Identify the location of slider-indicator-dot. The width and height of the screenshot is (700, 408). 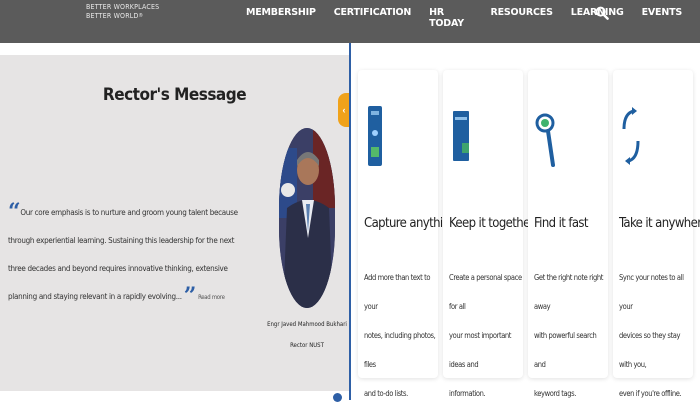
(337, 397).